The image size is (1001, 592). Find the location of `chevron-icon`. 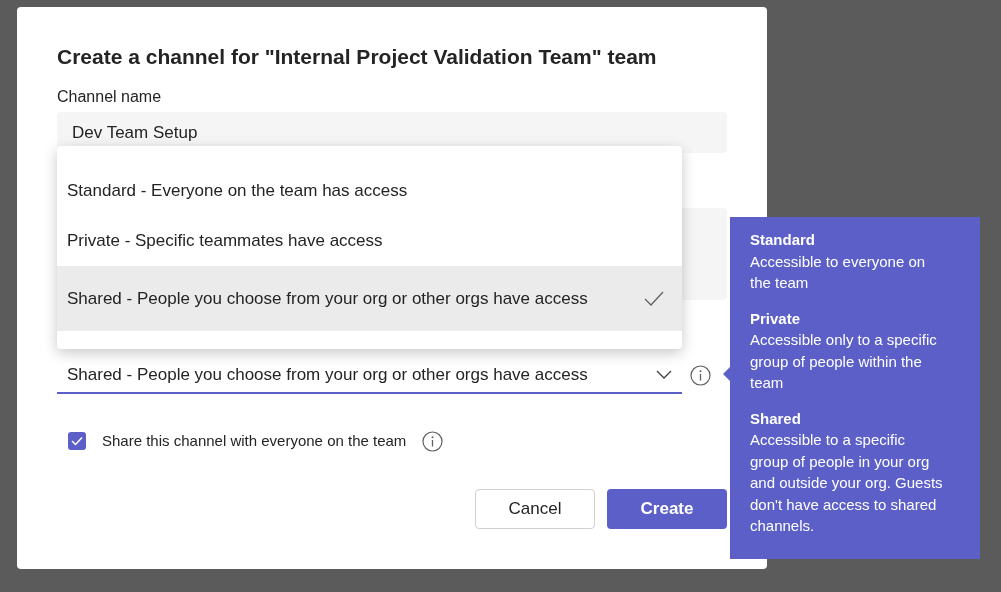

chevron-icon is located at coordinates (664, 374).